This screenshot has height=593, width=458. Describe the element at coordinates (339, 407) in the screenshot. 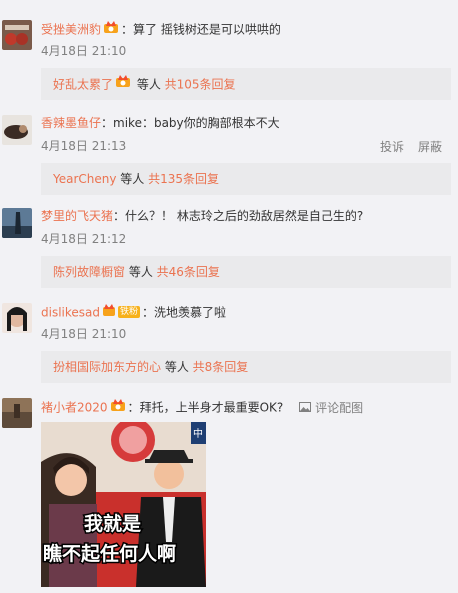

I see `picture-link-label: 评论配图` at that location.